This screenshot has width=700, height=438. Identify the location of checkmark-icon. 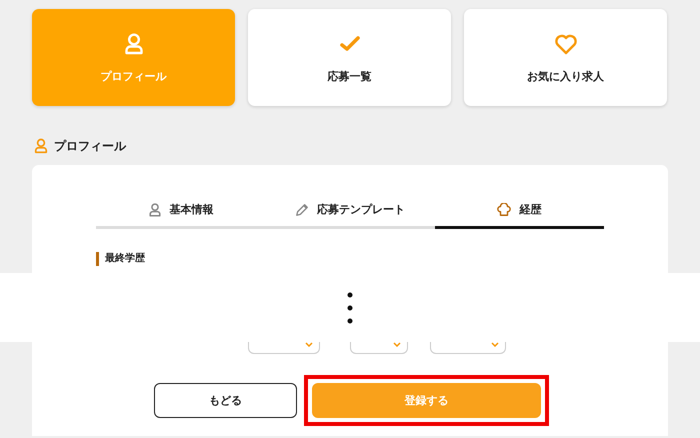
(349, 43).